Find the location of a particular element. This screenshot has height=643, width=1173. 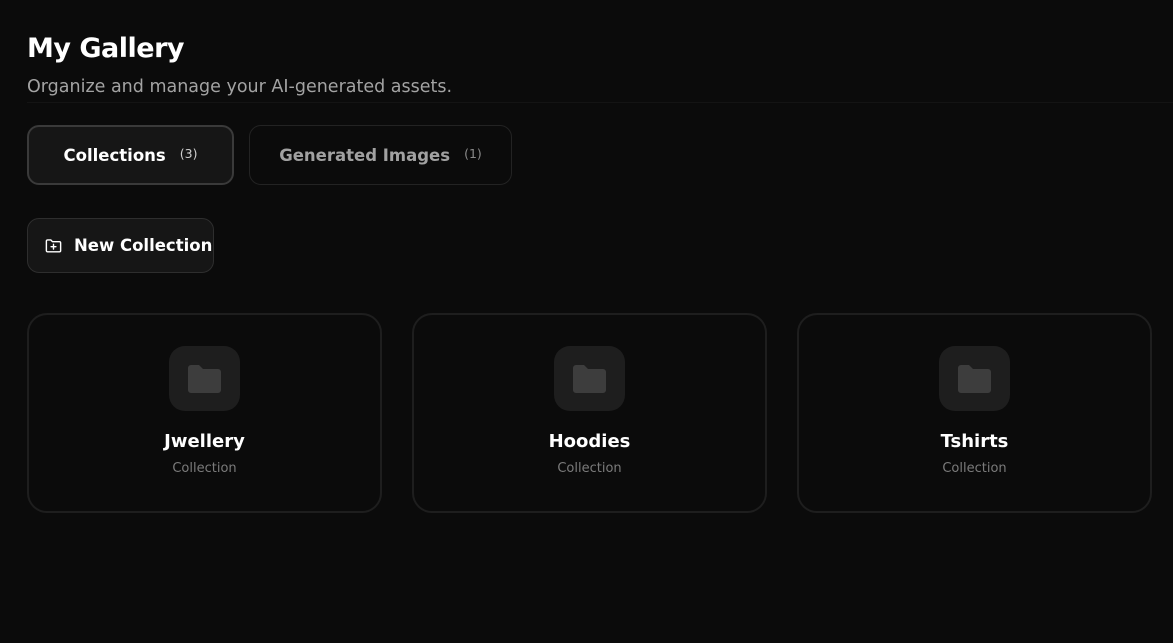

collection-card-hoodies: Hoodies Collection is located at coordinates (589, 413).